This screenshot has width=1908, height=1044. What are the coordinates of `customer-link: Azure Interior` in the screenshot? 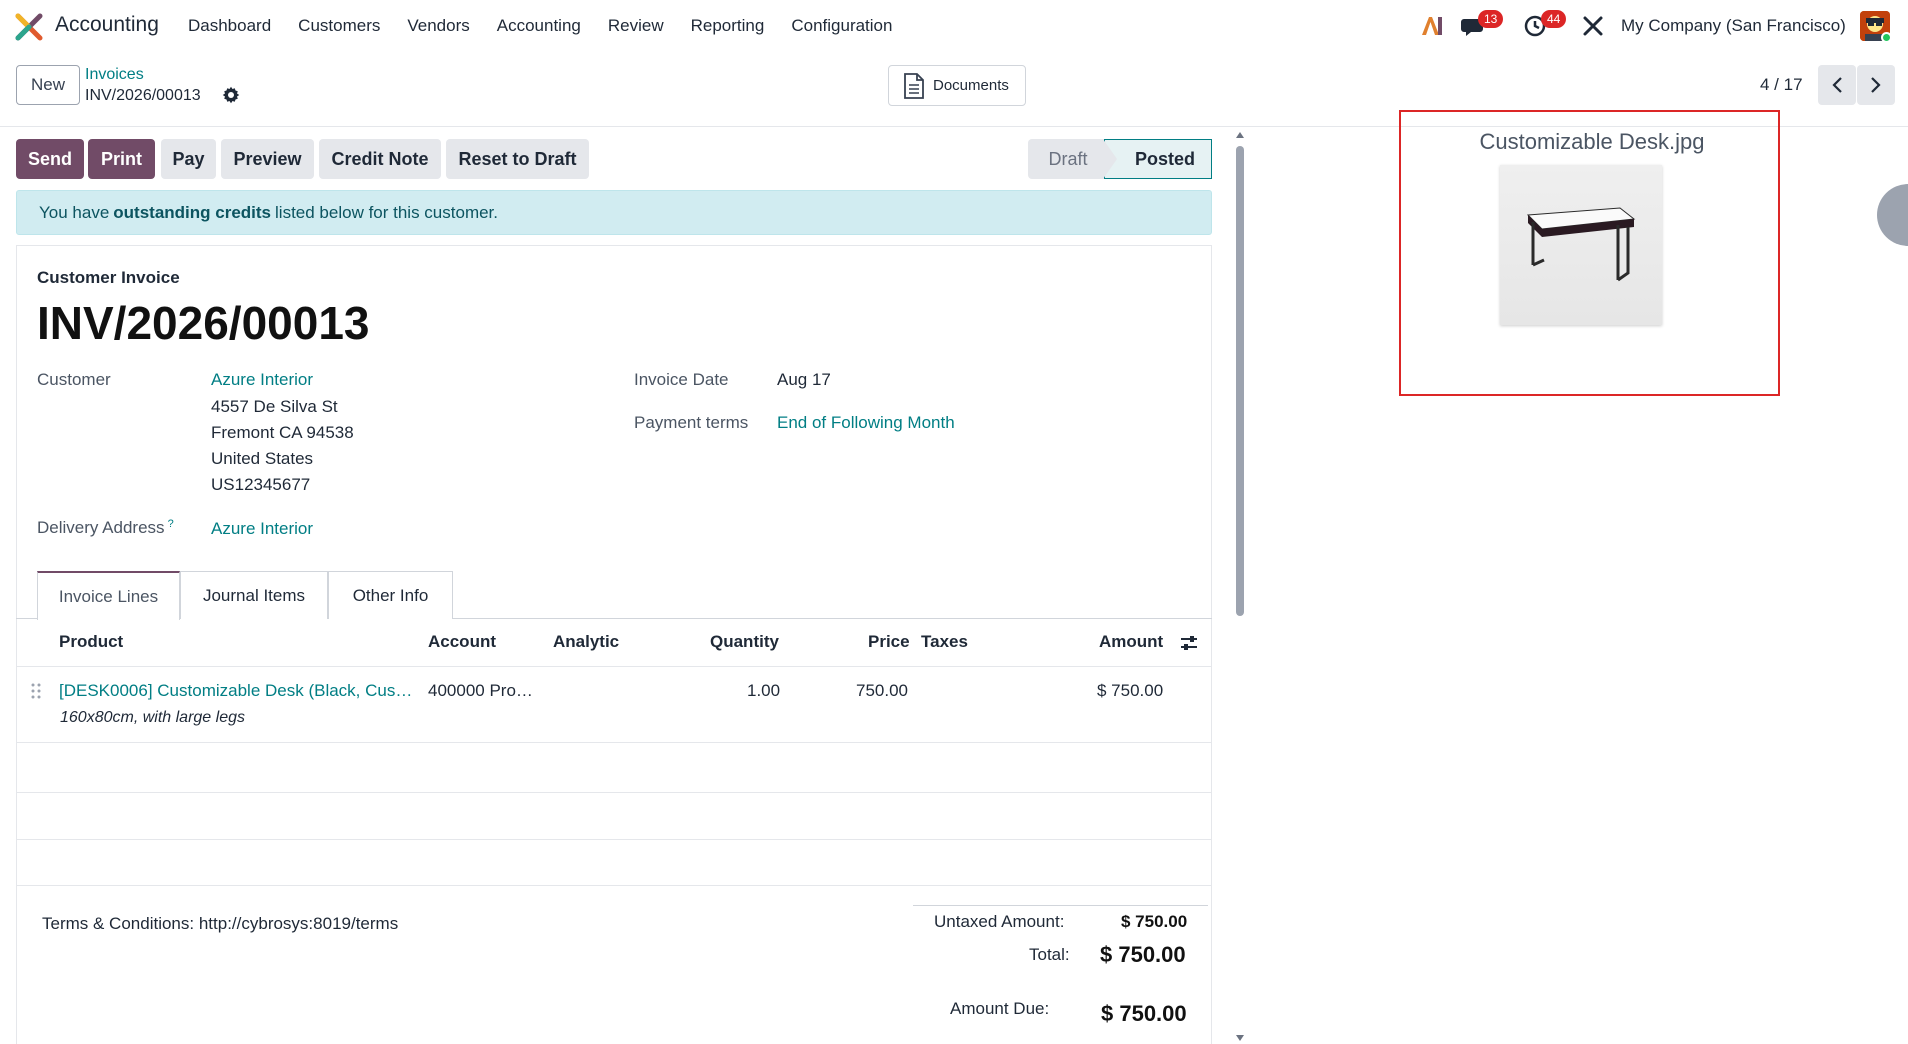 It's located at (262, 380).